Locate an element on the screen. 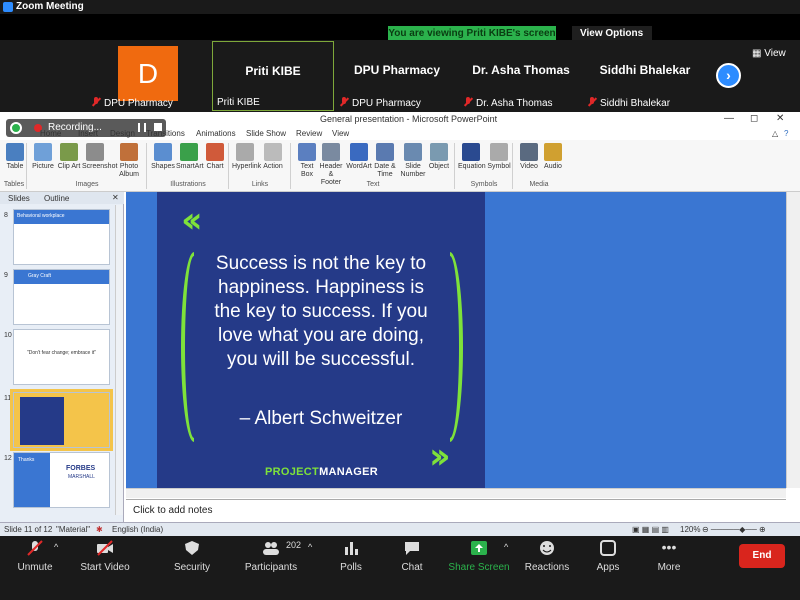 Image resolution: width=800 pixels, height=600 pixels. participant-tile-priti: Priti KIBE Priti KIBE is located at coordinates (273, 76).